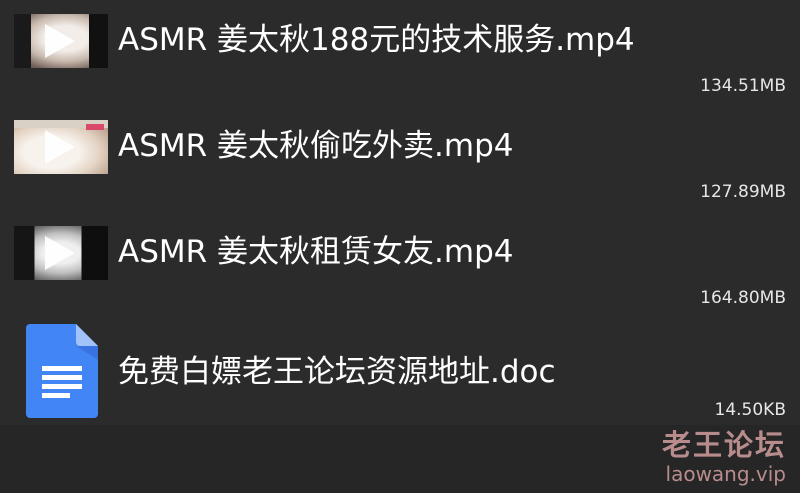  I want to click on file-name: 免费白嫖老王论坛资源地址.doc, so click(337, 372).